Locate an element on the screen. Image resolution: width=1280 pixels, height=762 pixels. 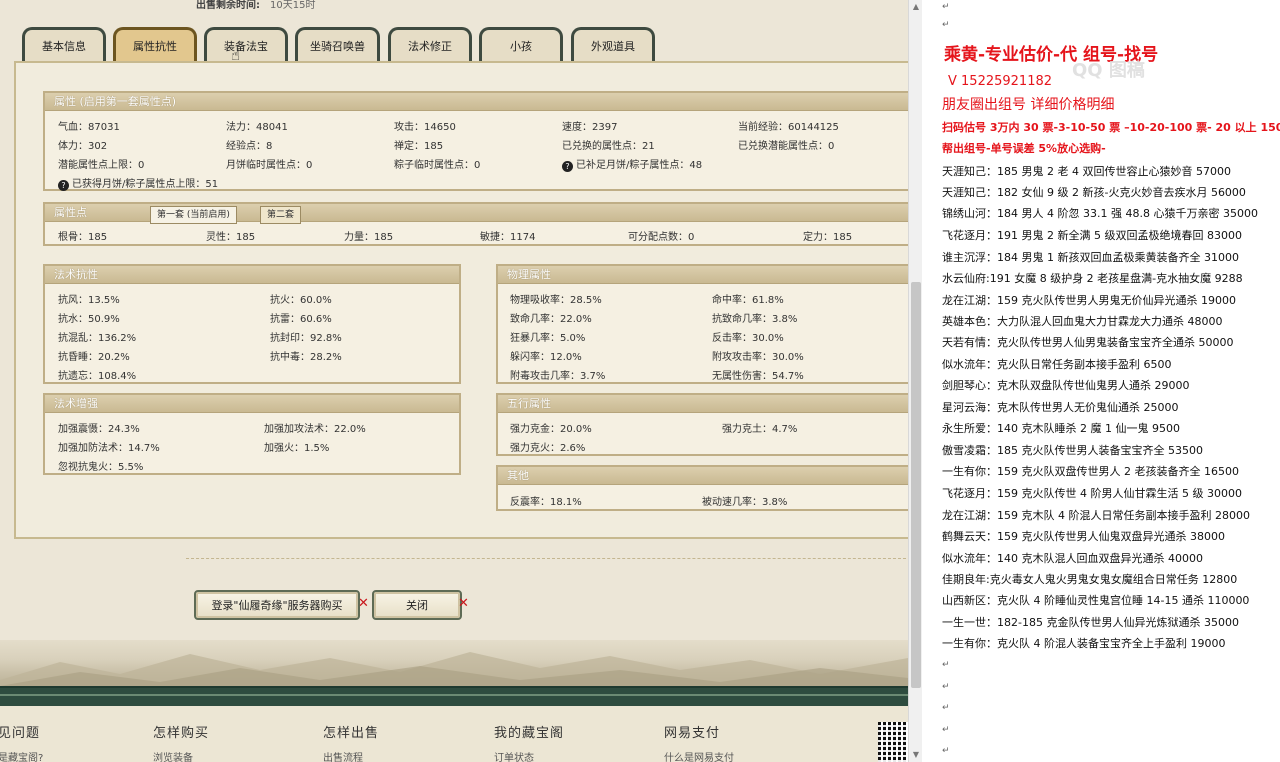
attr-mooncake-temp: 月饼临时属性点：0 is located at coordinates (269, 165).